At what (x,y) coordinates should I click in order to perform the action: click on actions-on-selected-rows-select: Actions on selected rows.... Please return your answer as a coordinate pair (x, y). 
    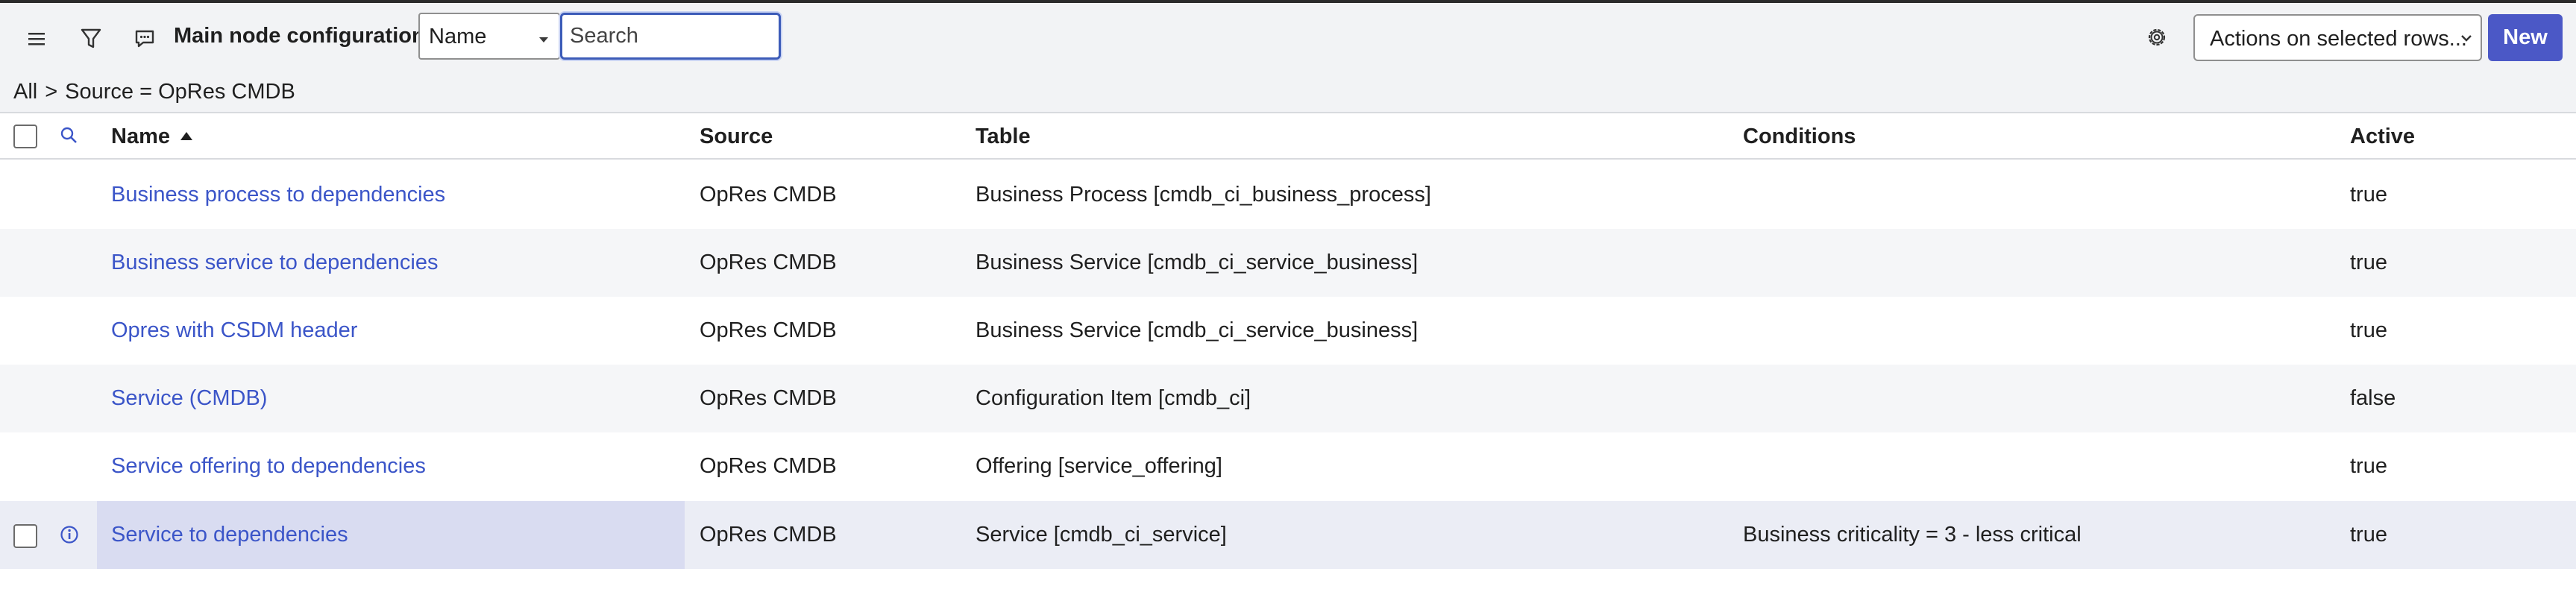
    Looking at the image, I should click on (2337, 37).